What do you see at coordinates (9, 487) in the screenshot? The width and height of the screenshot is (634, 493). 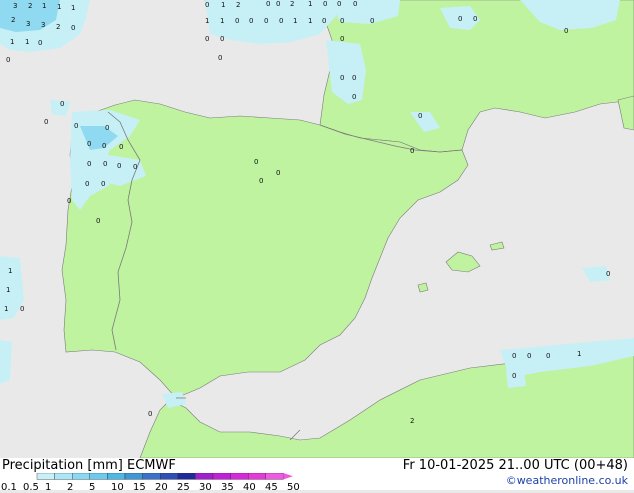 I see `colorbar-label: 0.1` at bounding box center [9, 487].